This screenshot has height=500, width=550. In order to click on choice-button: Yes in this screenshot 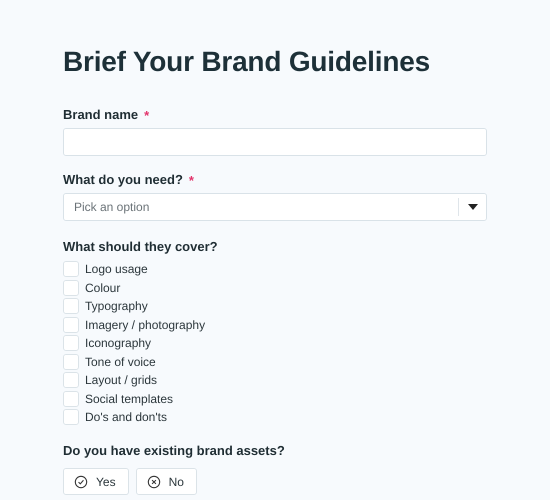, I will do `click(96, 481)`.